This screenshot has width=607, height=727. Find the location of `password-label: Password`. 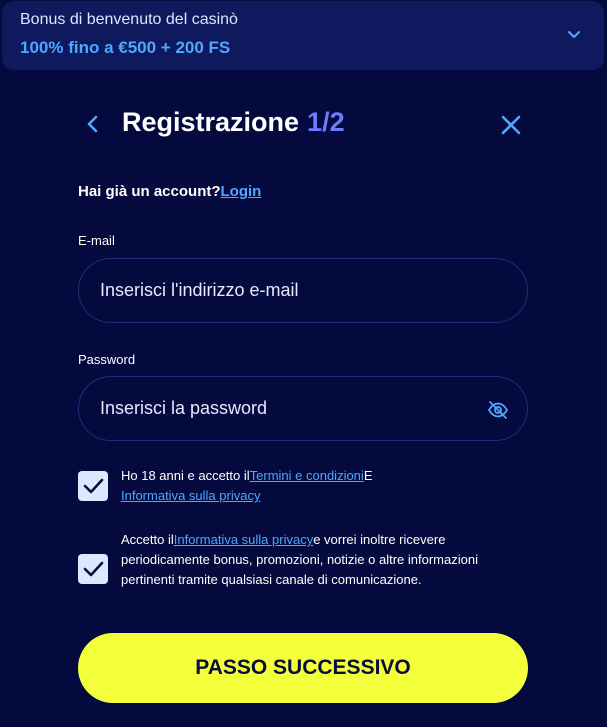

password-label: Password is located at coordinates (107, 359).